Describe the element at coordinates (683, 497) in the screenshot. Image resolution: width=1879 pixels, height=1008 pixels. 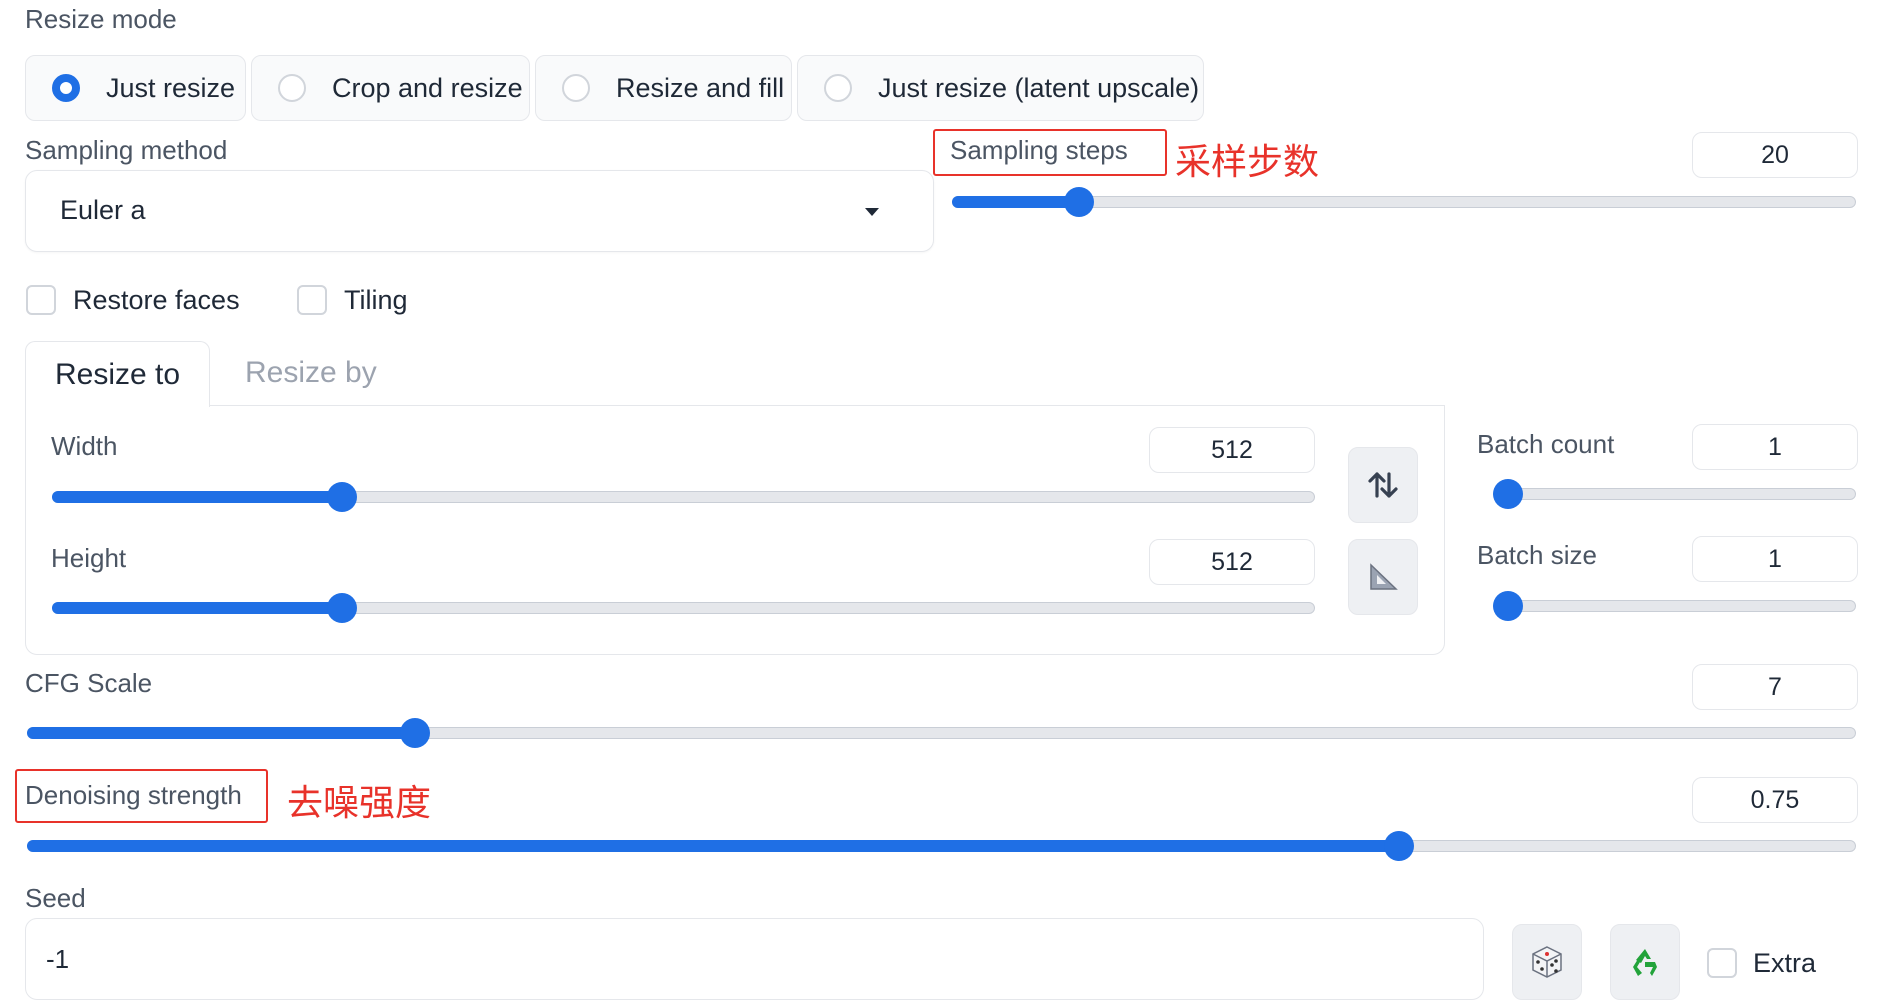
I see `width-slider` at that location.